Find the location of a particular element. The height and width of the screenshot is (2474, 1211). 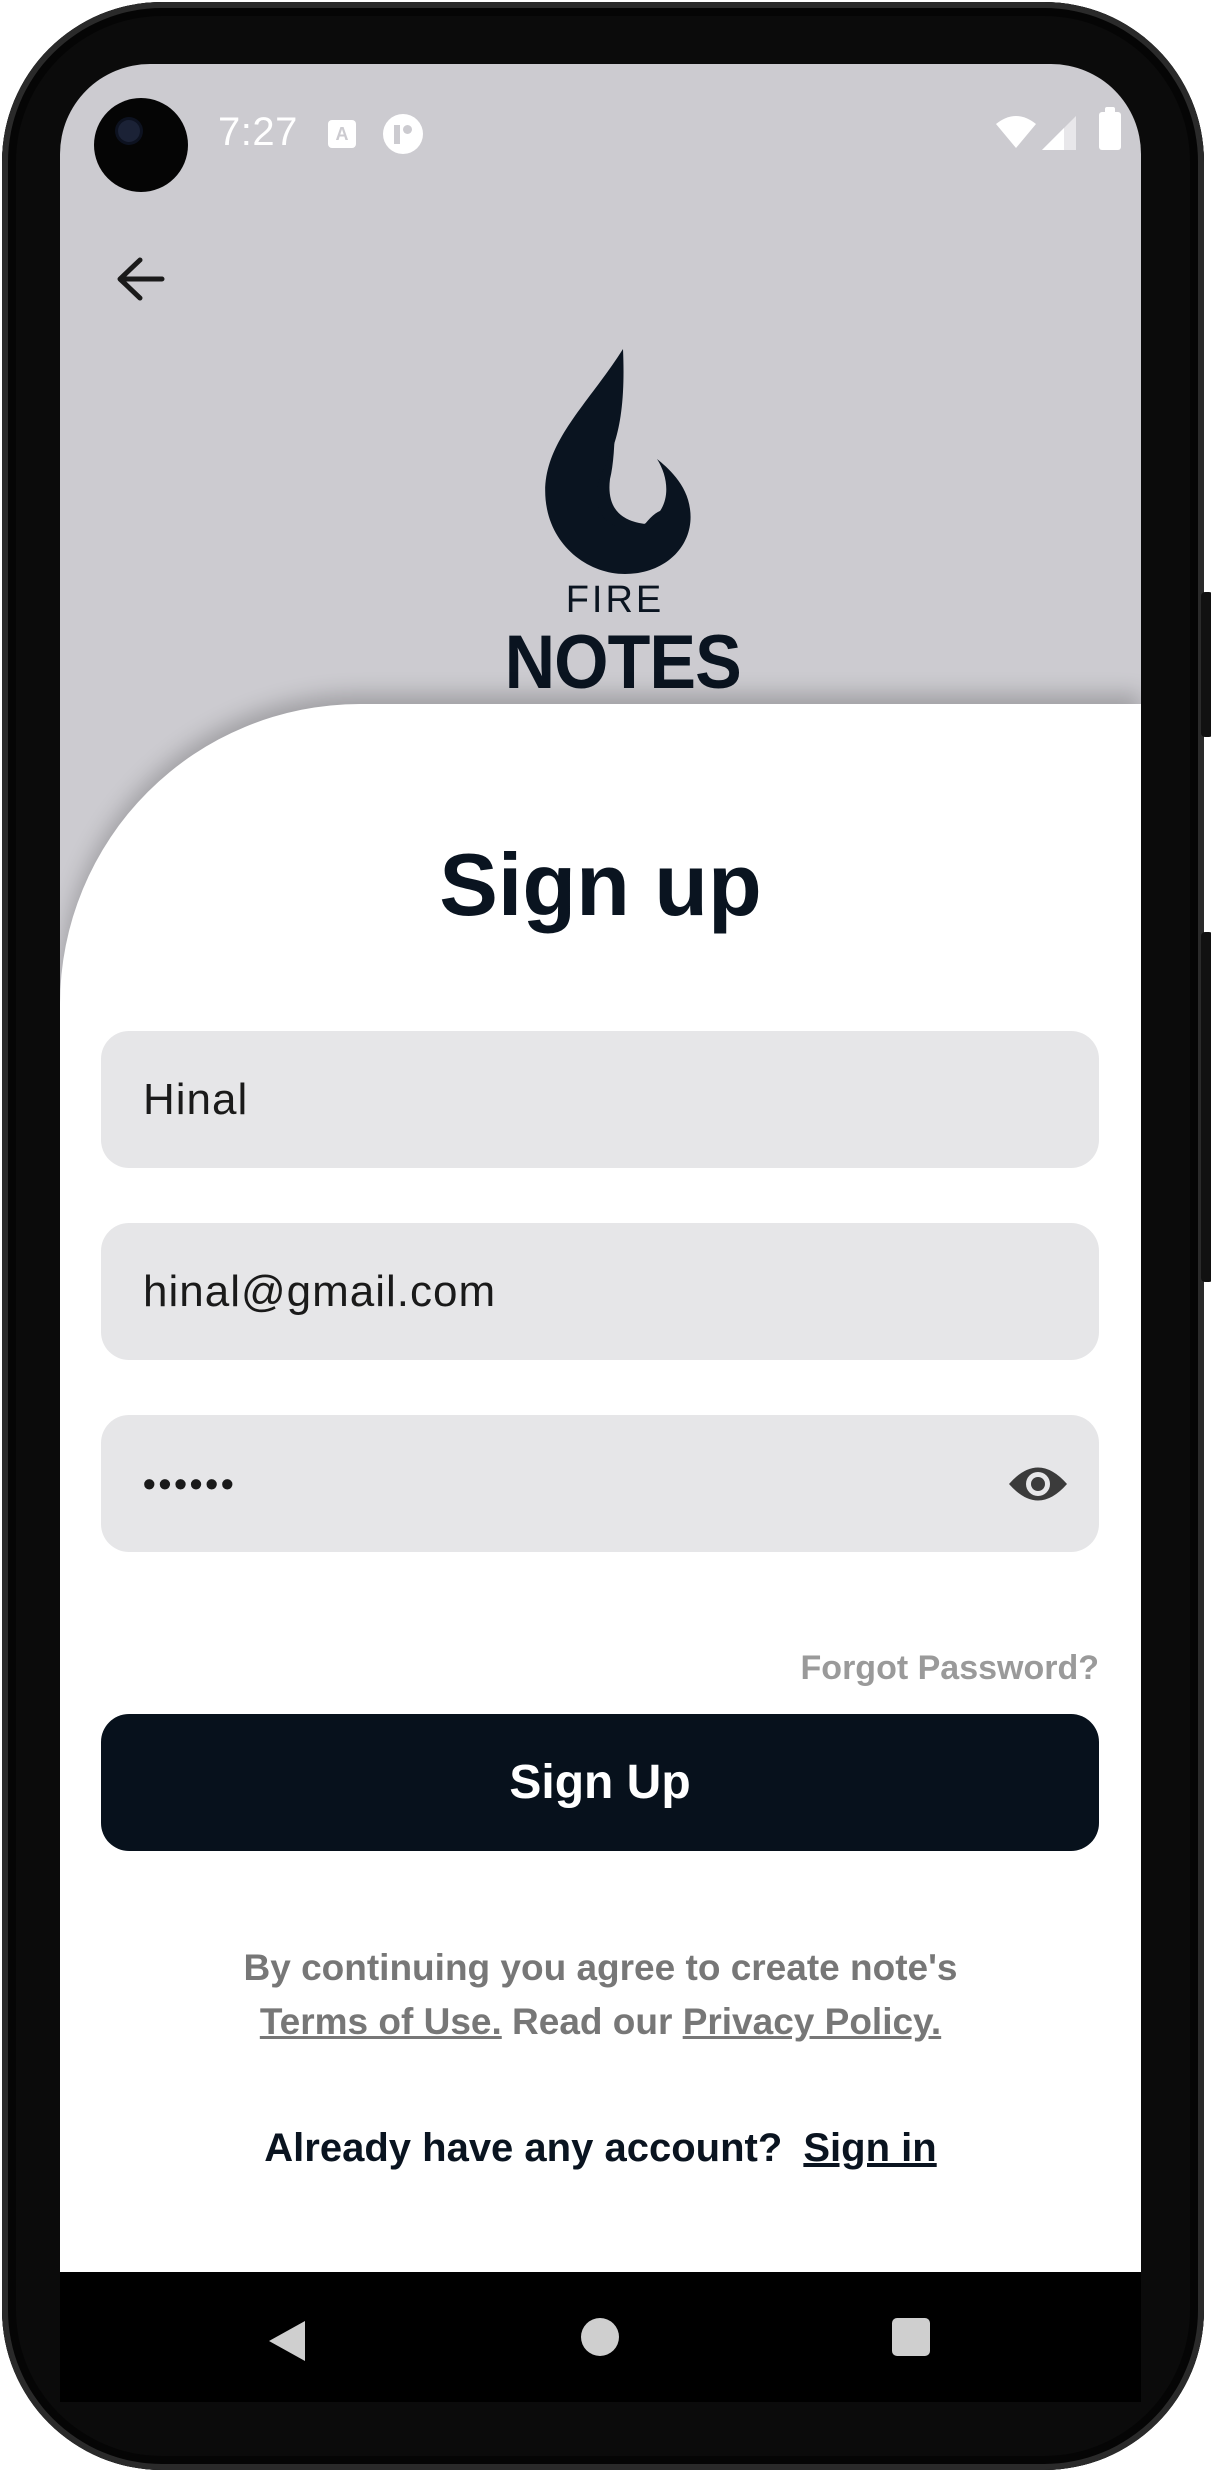

volume-button is located at coordinates (1206, 1107).